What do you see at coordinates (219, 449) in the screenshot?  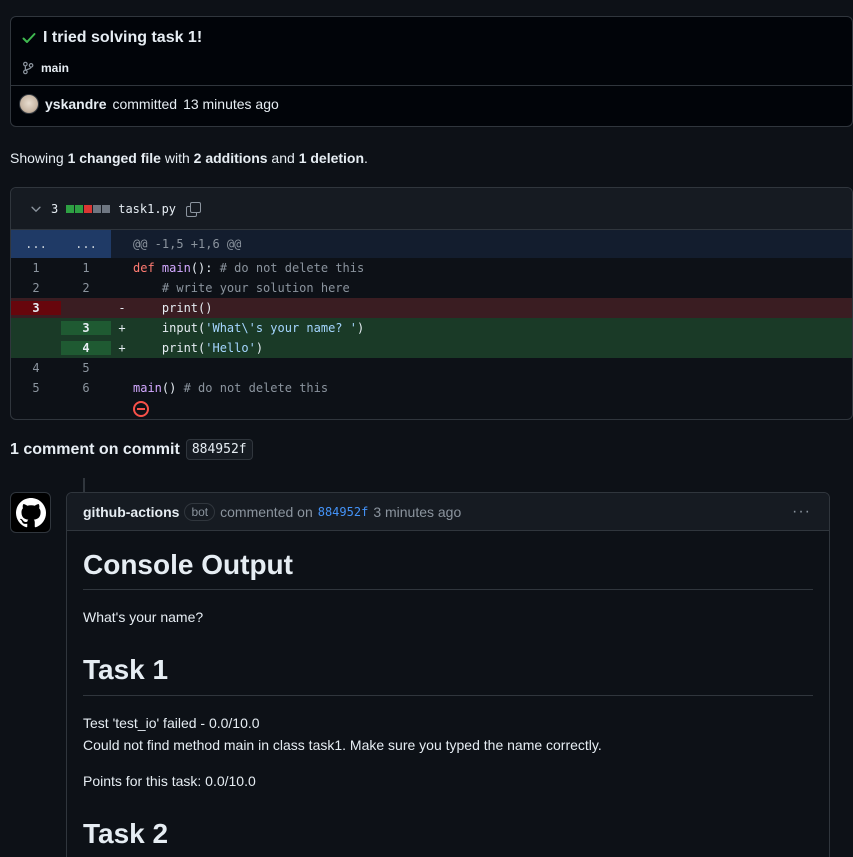 I see `commit-sha-chip: 884952f` at bounding box center [219, 449].